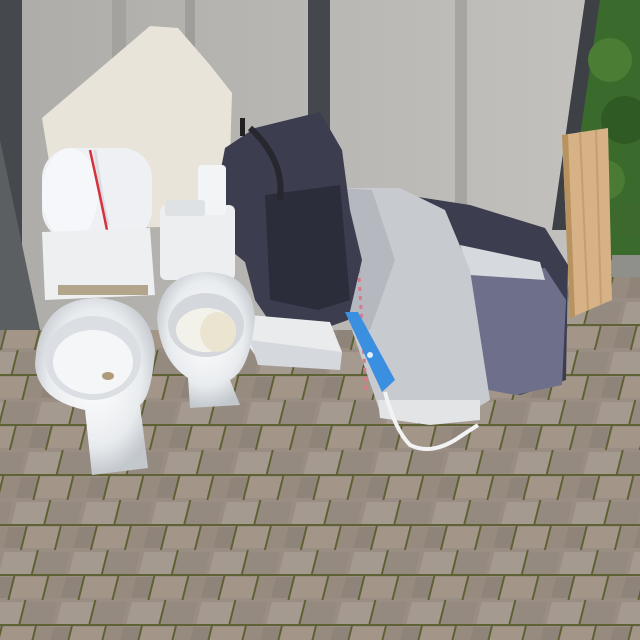 This screenshot has height=640, width=640. I want to click on wood-panel, so click(587, 223).